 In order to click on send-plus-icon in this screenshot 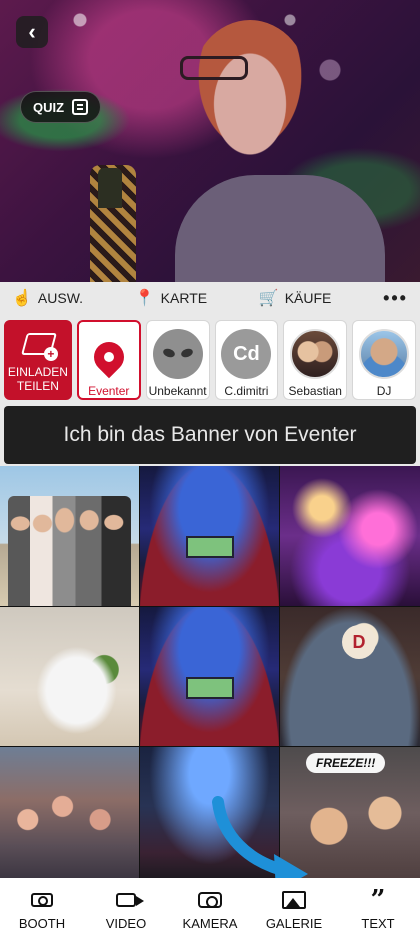, I will do `click(39, 346)`.